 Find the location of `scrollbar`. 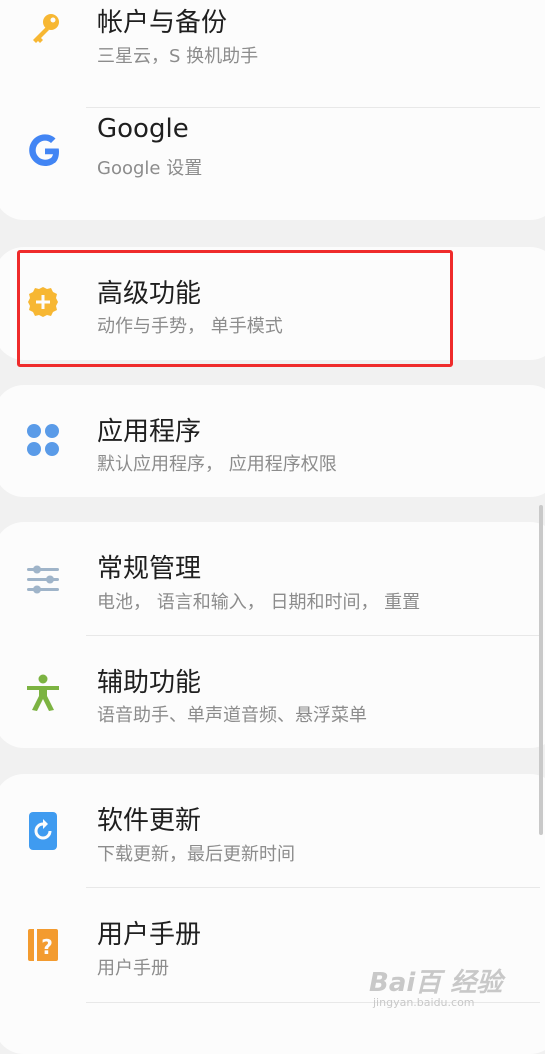

scrollbar is located at coordinates (541, 670).